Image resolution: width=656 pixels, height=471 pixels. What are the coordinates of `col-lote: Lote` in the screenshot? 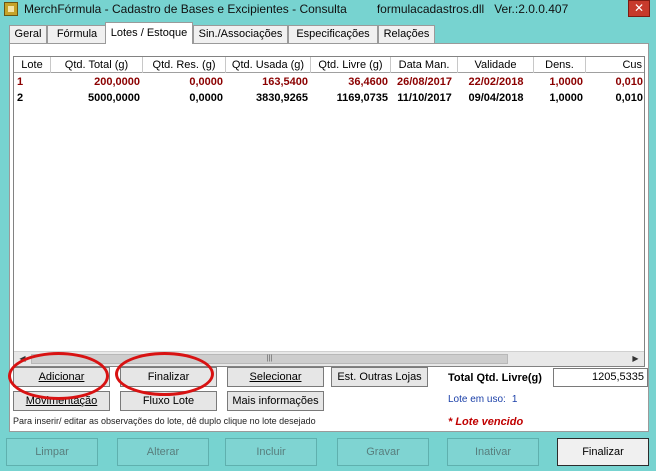 It's located at (32, 65).